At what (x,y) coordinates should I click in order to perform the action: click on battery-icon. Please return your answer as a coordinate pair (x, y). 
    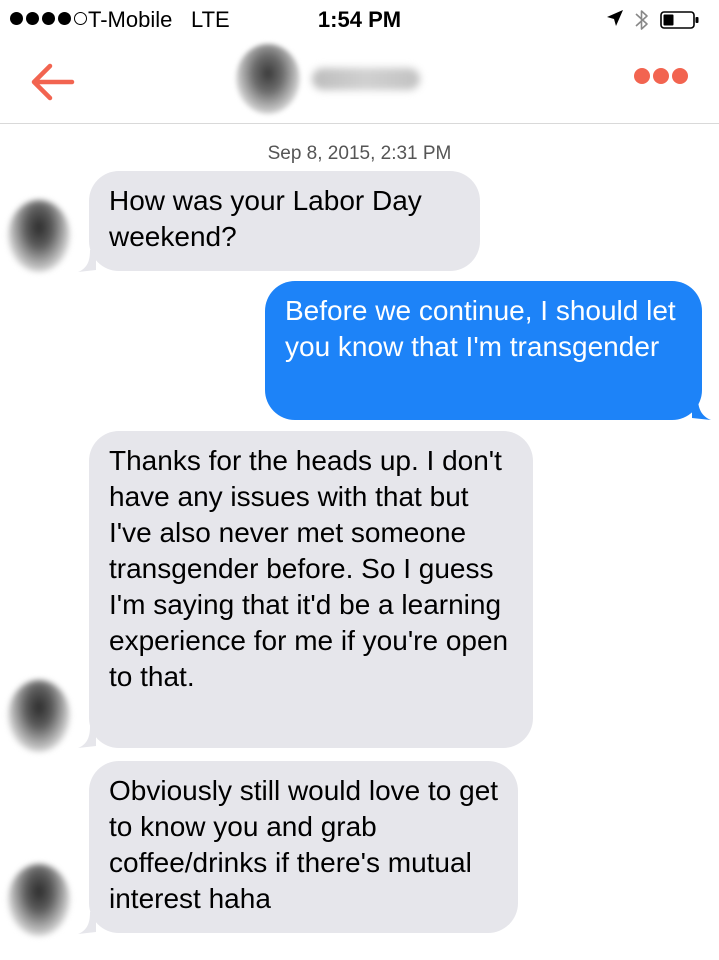
    Looking at the image, I should click on (679, 20).